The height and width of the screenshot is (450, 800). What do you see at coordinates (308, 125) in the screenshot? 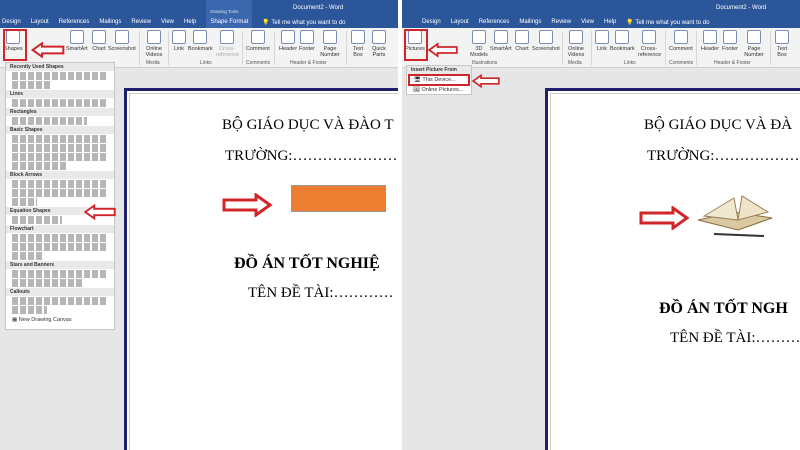
I see `doc-line-ministry: BỘ GIÁO DỤC VÀ ĐÀO T` at bounding box center [308, 125].